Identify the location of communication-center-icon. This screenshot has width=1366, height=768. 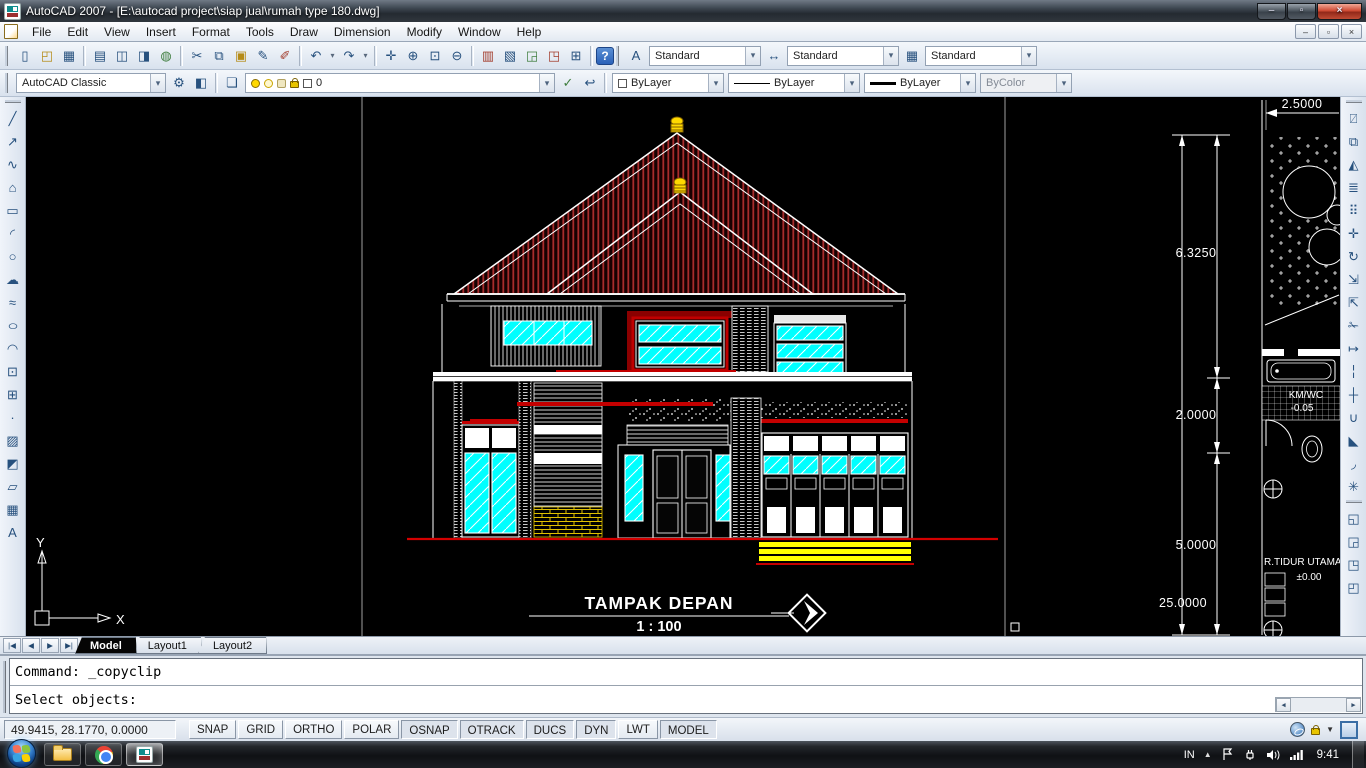
(1298, 729).